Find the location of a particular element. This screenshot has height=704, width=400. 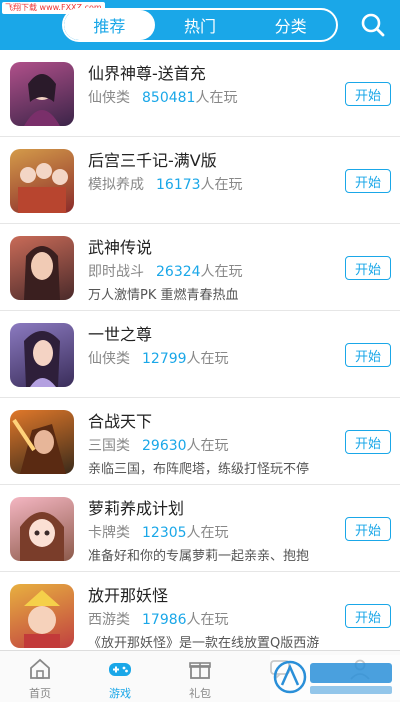

game-description: 准备好和你的专属萝莉一起亲亲、抱抱 is located at coordinates (199, 556).